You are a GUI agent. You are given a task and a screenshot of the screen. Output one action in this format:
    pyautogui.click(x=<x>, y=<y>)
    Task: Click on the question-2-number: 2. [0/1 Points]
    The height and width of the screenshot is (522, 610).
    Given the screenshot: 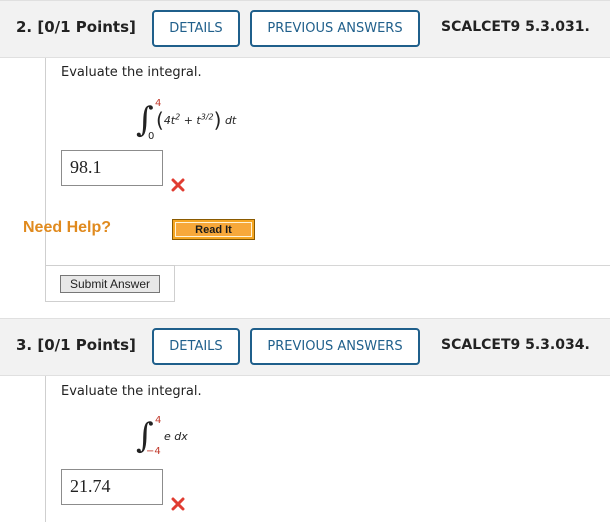 What is the action you would take?
    pyautogui.click(x=76, y=27)
    